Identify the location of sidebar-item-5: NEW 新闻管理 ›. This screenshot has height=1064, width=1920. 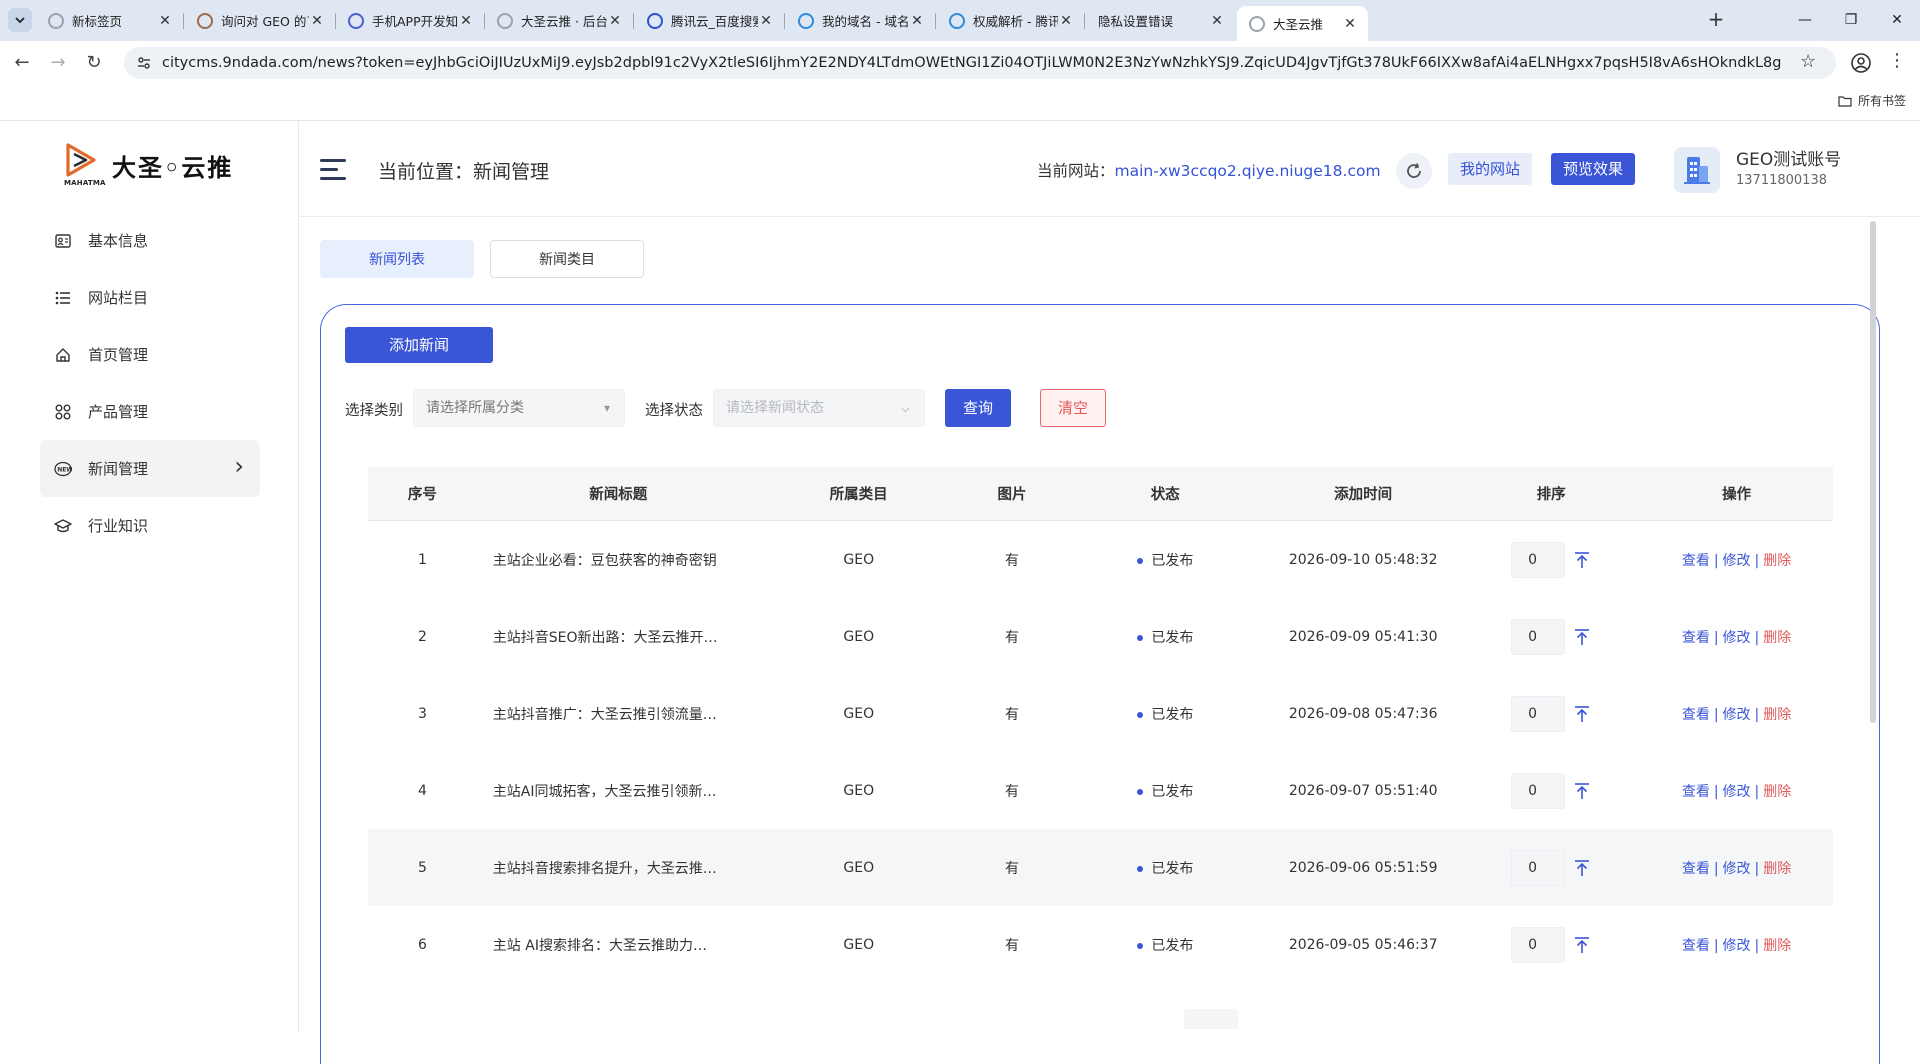
(150, 468).